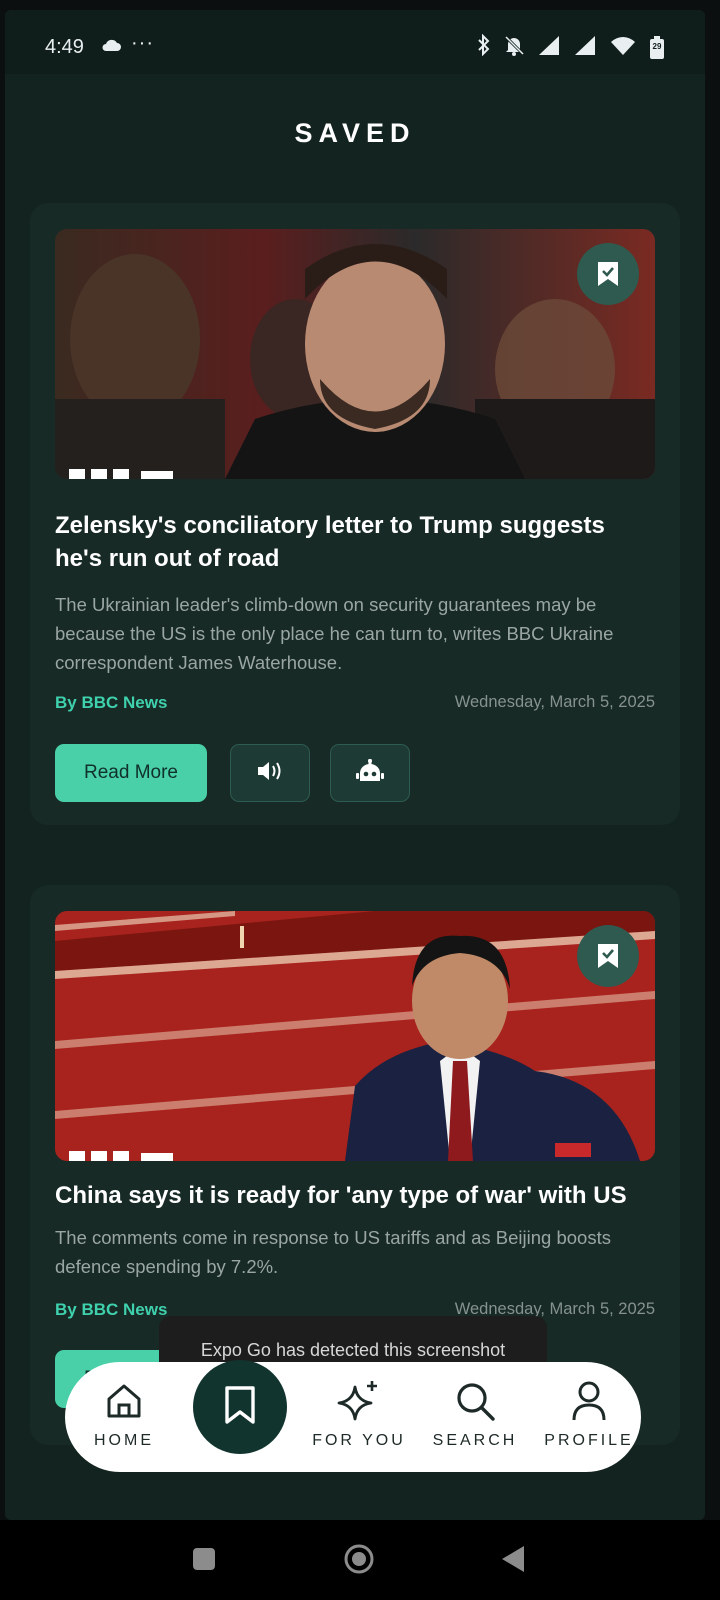 This screenshot has width=720, height=1600. What do you see at coordinates (64, 47) in the screenshot?
I see `status-time: 4:49` at bounding box center [64, 47].